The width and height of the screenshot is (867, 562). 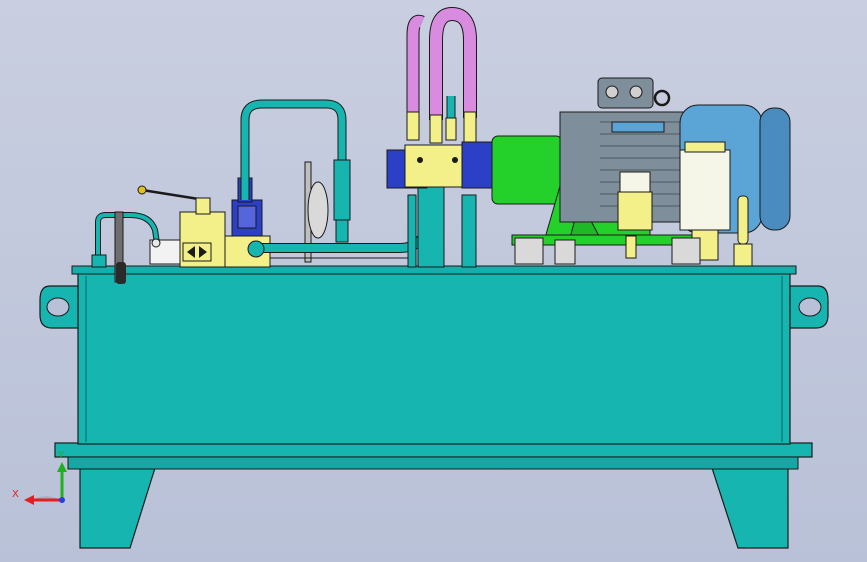 I want to click on right-leg, so click(x=750, y=508).